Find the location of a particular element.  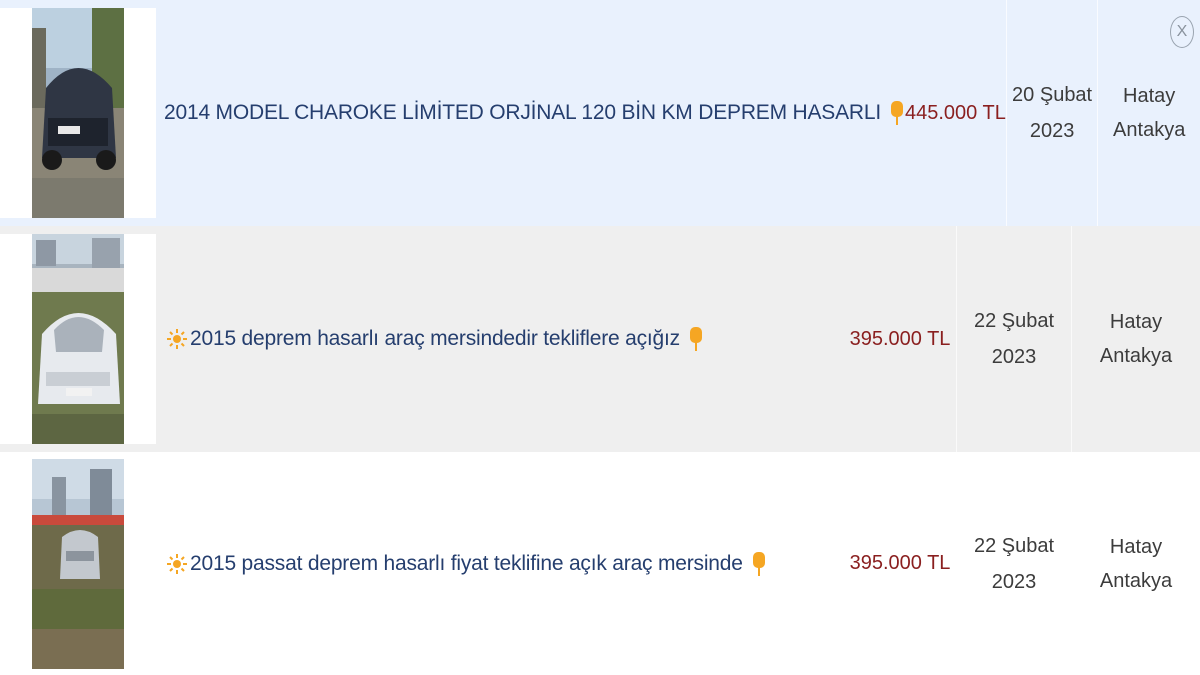

price: 445.000 TL is located at coordinates (955, 112).